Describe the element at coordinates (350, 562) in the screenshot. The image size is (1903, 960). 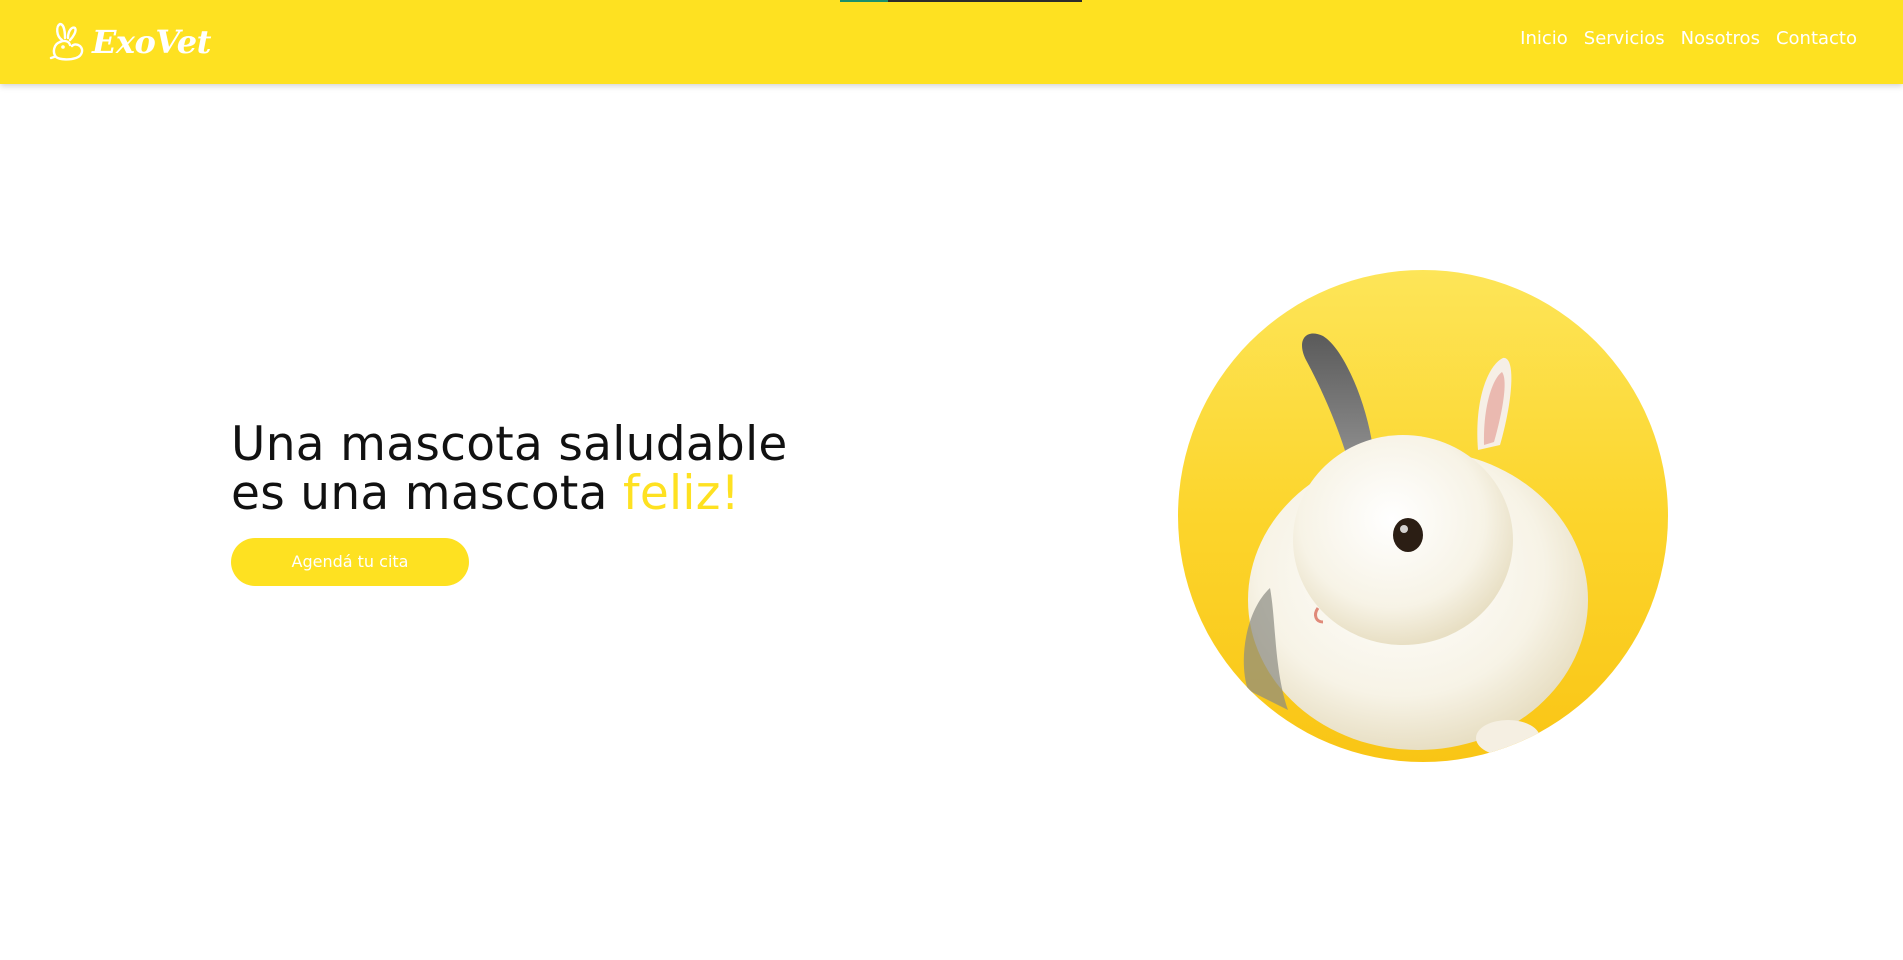
I see `book-appointment-button: Agendá tu cita` at that location.